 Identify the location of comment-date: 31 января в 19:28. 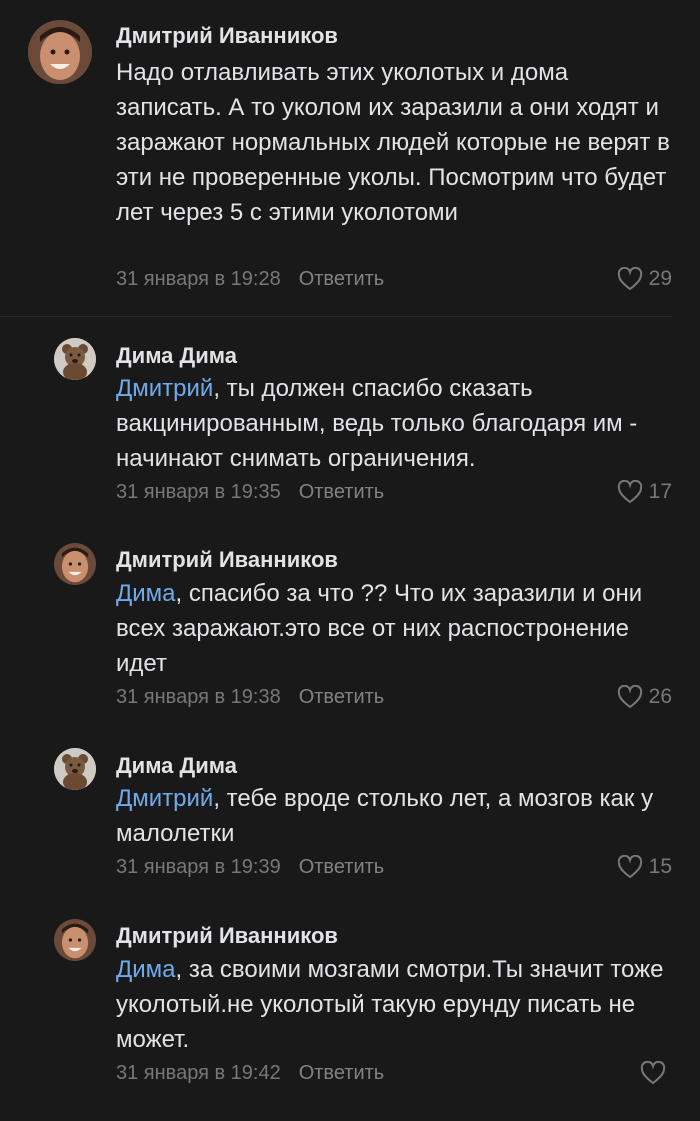
(198, 279).